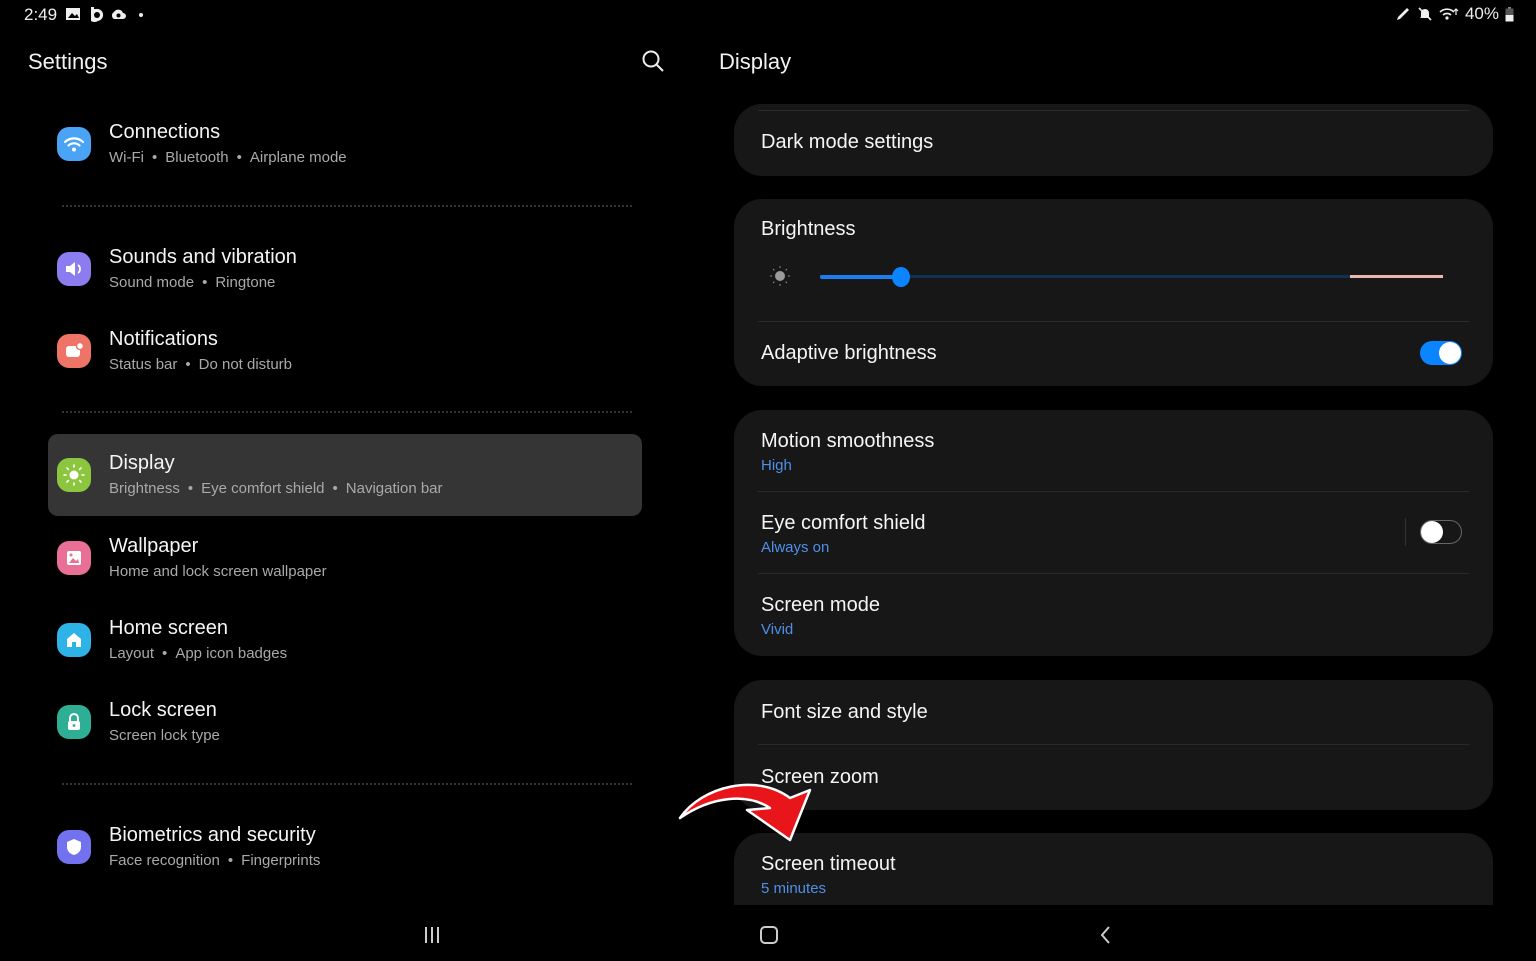 Image resolution: width=1536 pixels, height=961 pixels. Describe the element at coordinates (163, 710) in the screenshot. I see `sidebar-item-label: Lock screen` at that location.